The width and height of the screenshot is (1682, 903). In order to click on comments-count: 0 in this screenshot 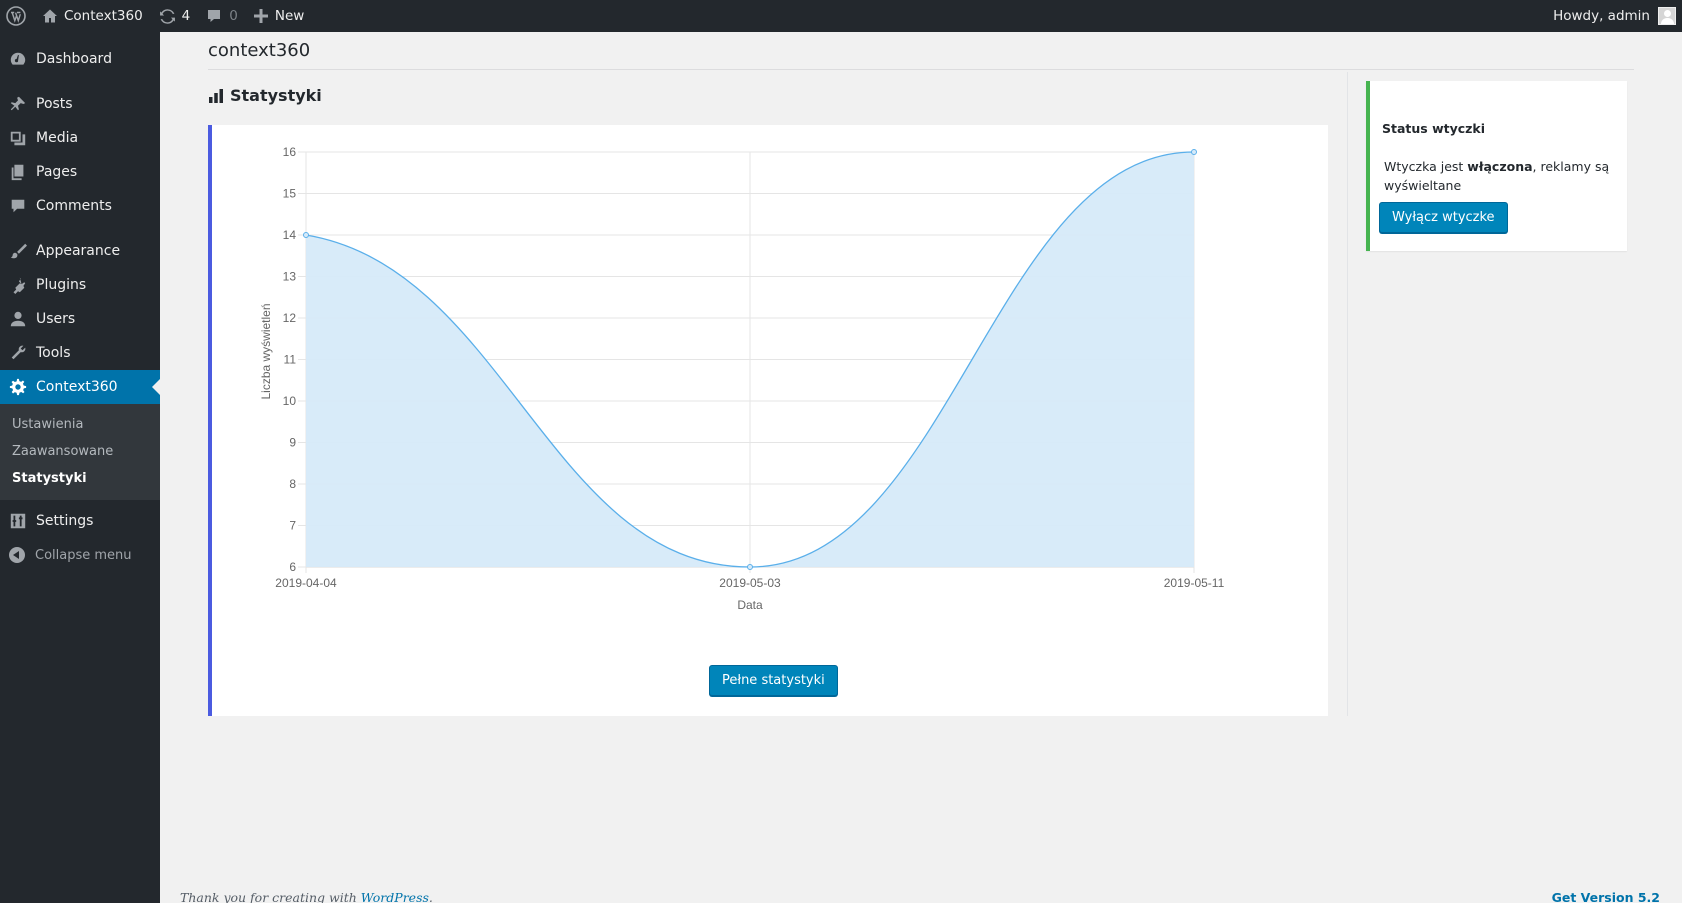, I will do `click(233, 16)`.